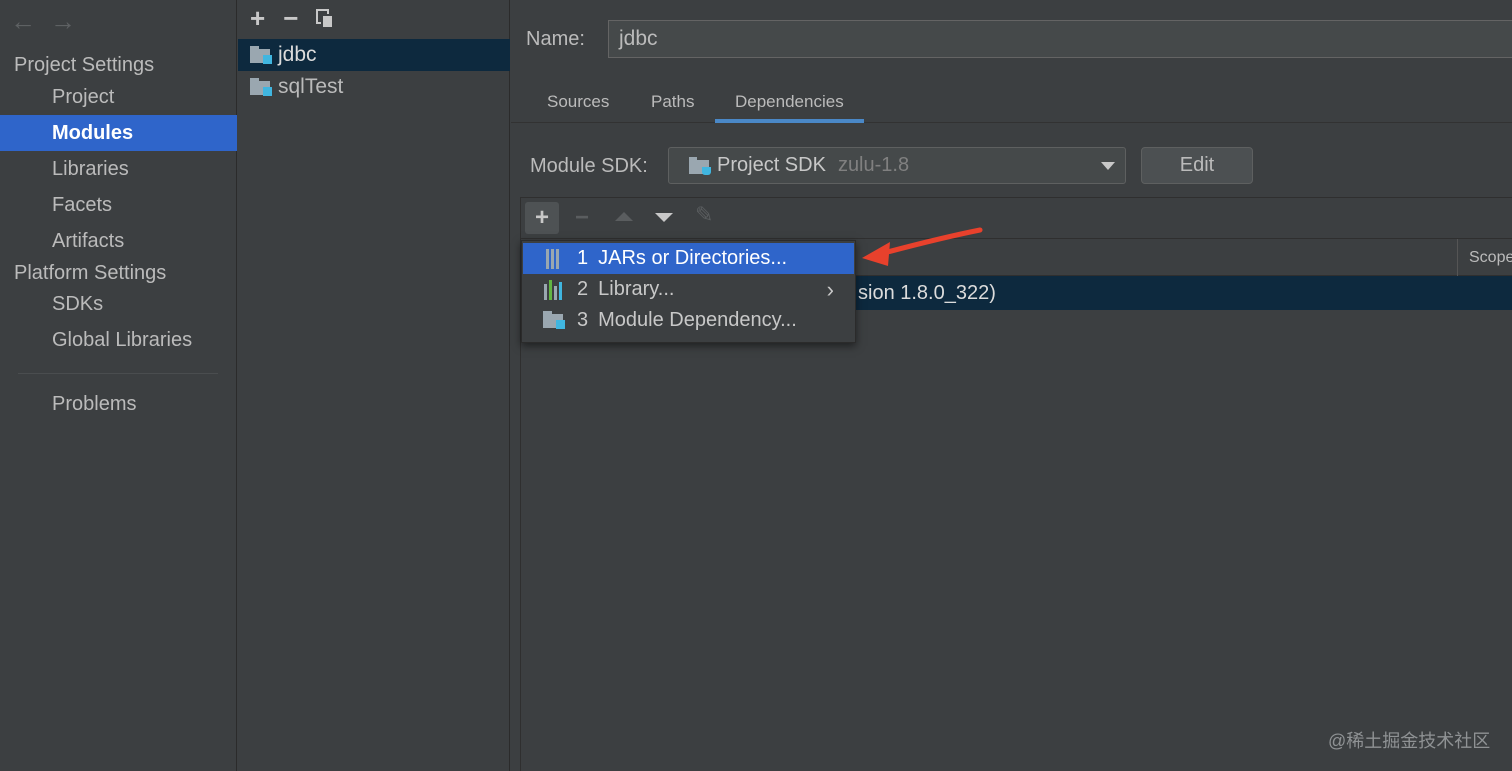 The image size is (1512, 771). What do you see at coordinates (257, 18) in the screenshot?
I see `add-module-icon: +` at bounding box center [257, 18].